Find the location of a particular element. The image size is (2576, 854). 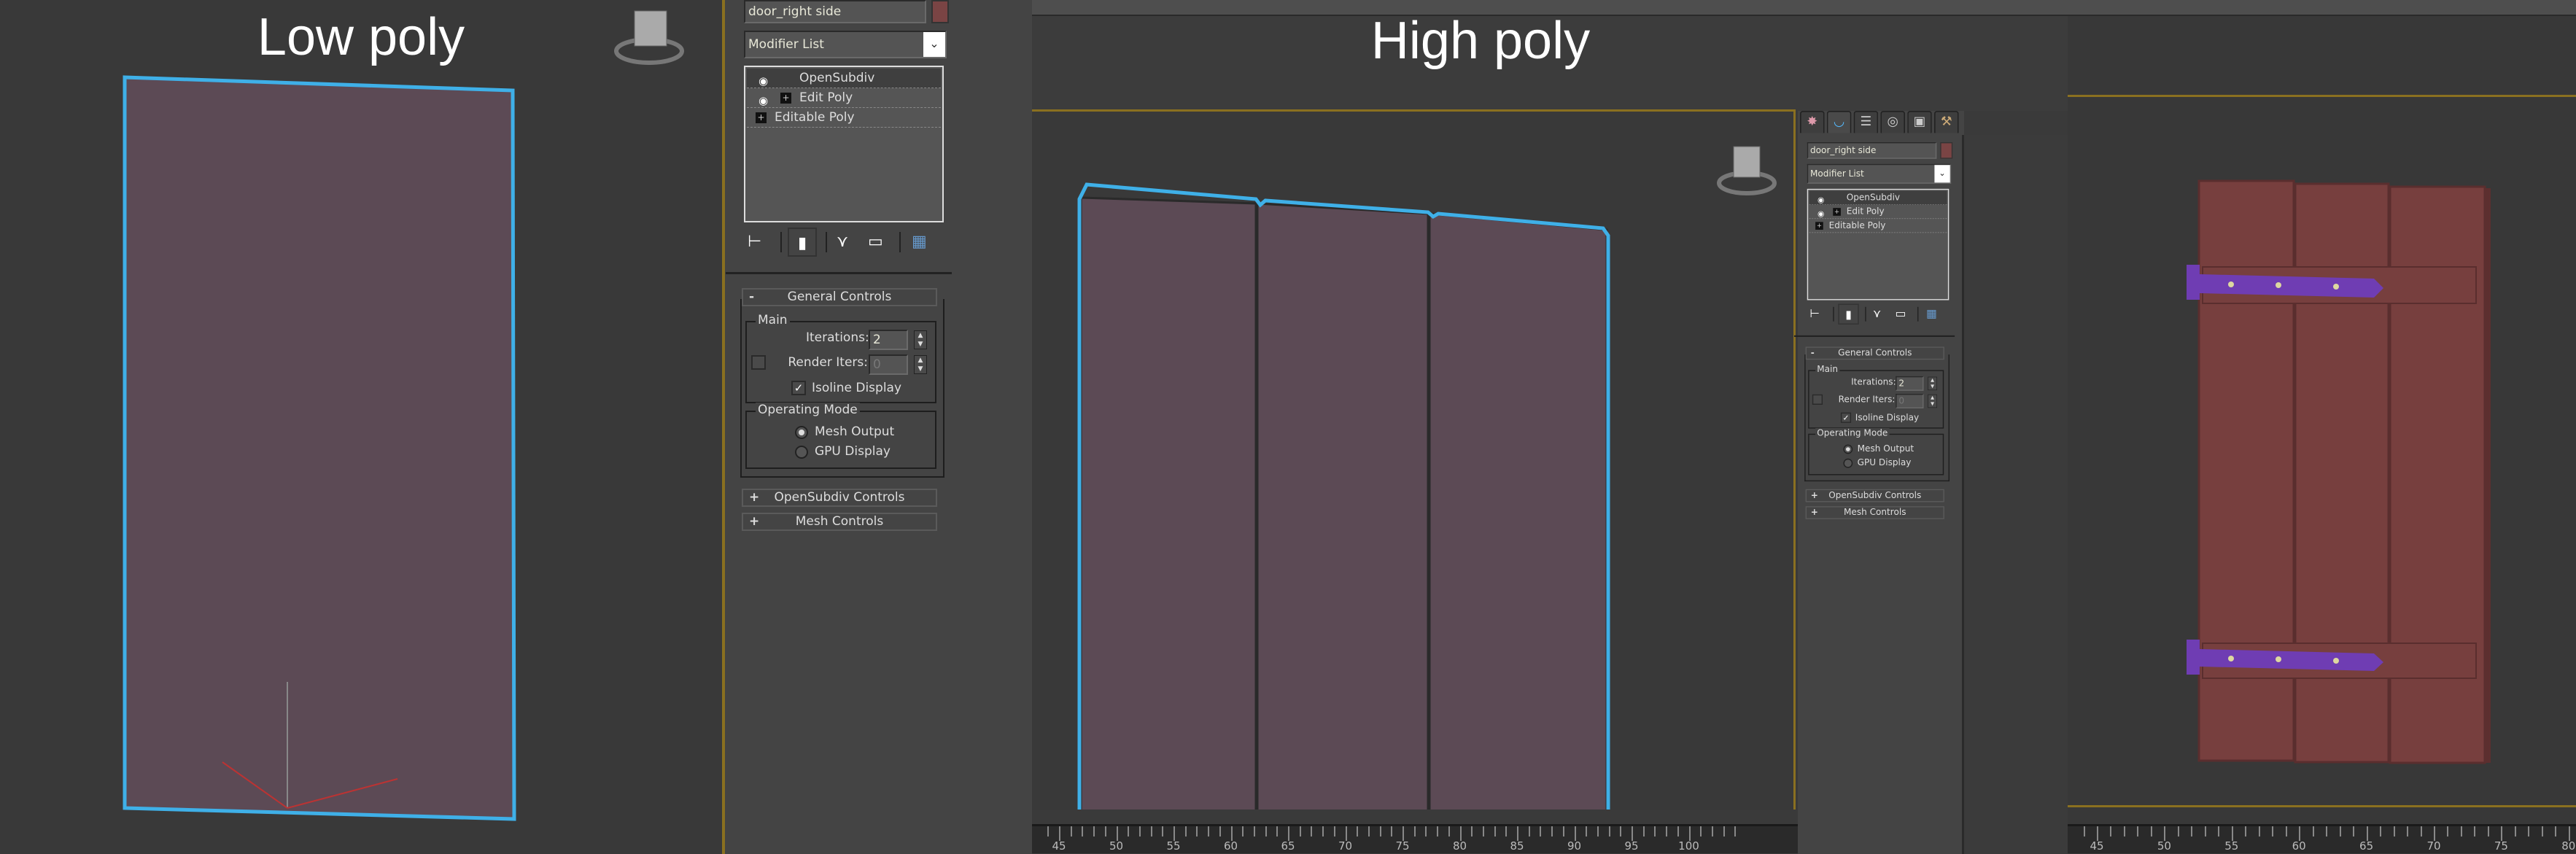

ruler-label: 65 is located at coordinates (2367, 846).